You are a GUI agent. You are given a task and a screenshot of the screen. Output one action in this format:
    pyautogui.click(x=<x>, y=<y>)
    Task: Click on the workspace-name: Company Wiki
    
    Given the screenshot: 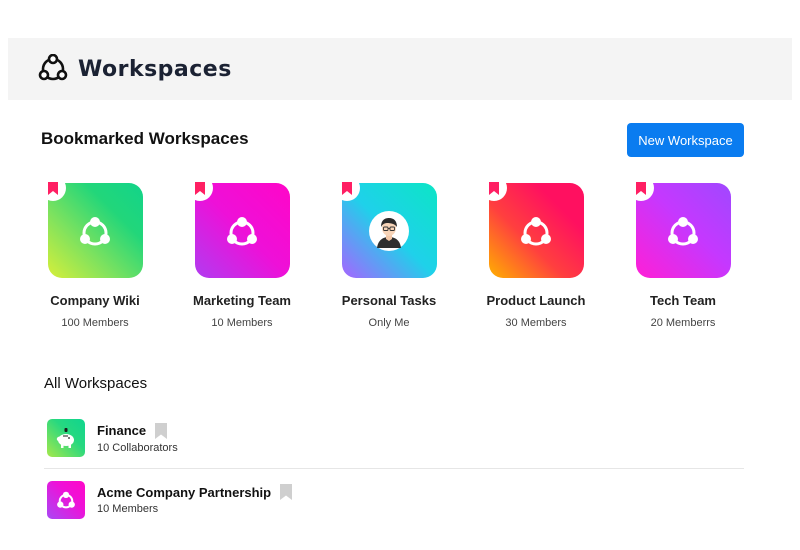 What is the action you would take?
    pyautogui.click(x=95, y=300)
    